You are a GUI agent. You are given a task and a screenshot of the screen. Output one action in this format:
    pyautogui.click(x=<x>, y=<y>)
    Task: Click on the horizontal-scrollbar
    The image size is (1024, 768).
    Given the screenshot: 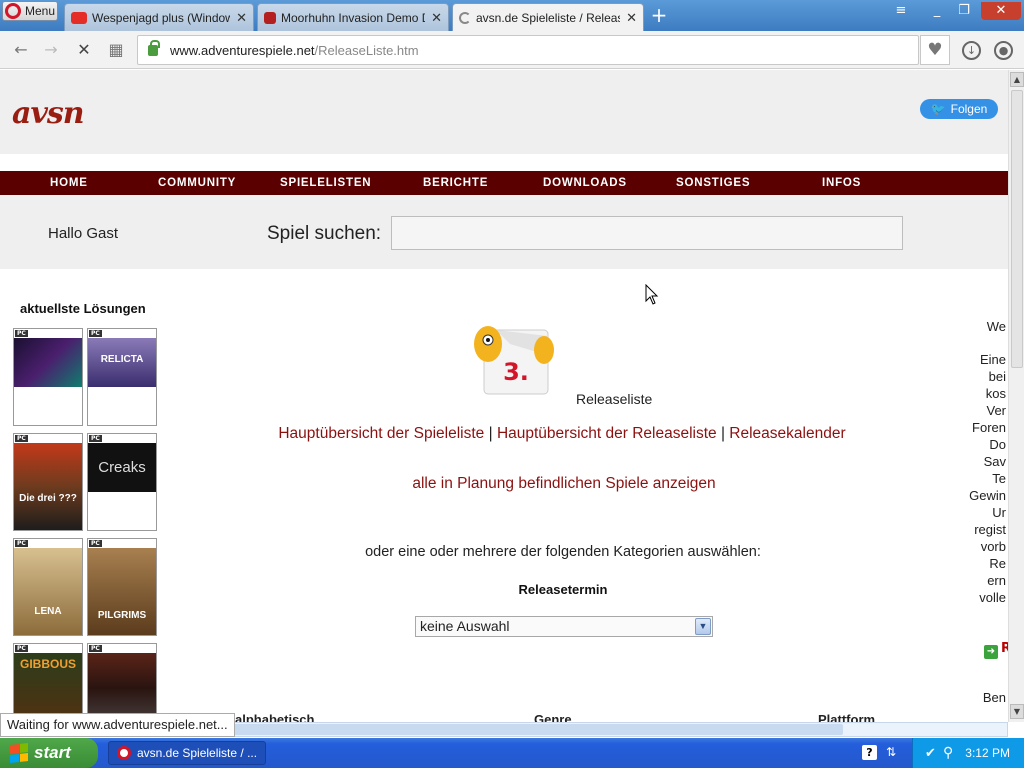 What is the action you would take?
    pyautogui.click(x=617, y=729)
    